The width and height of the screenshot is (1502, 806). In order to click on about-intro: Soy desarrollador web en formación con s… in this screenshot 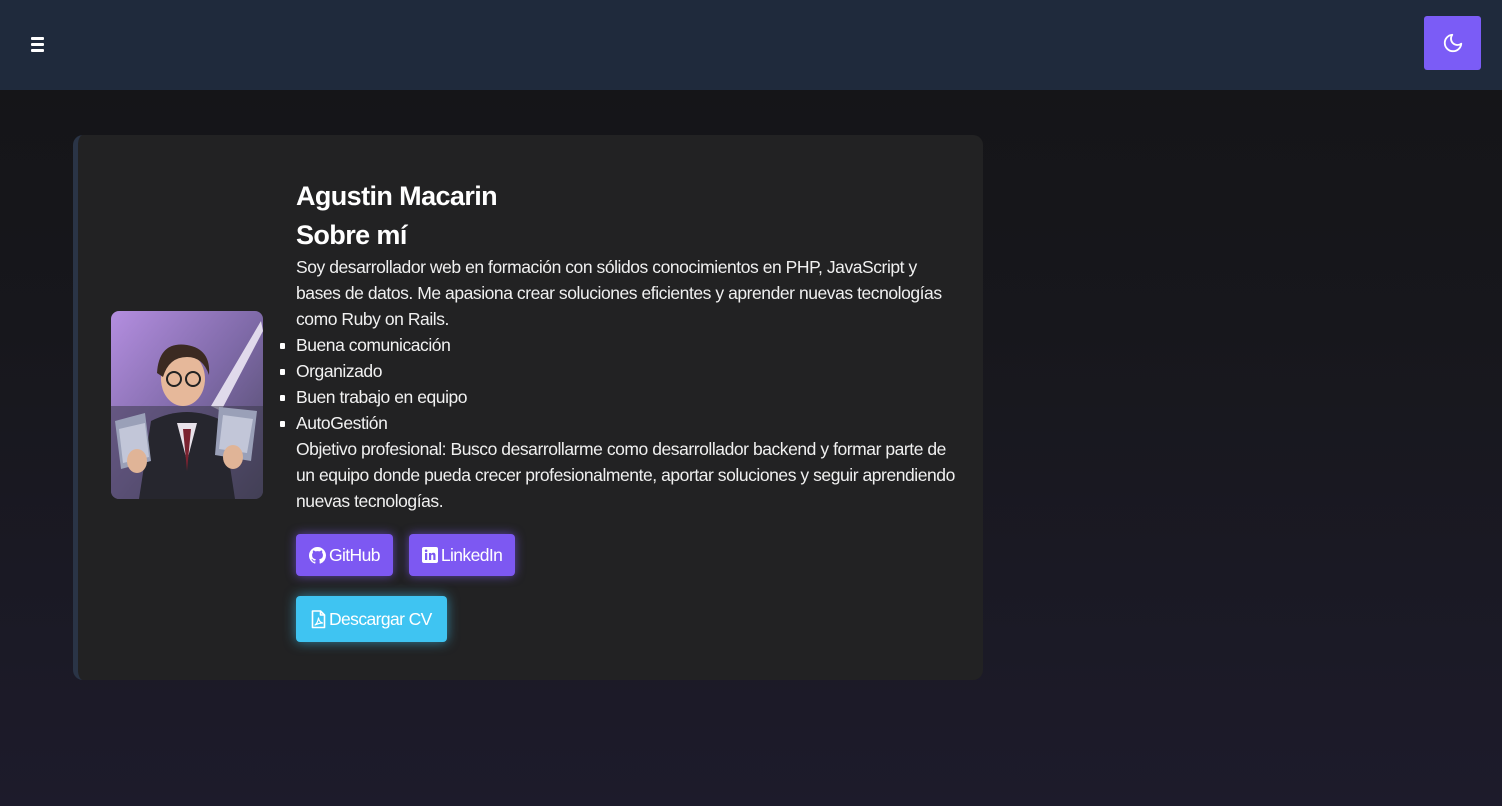, I will do `click(619, 293)`.